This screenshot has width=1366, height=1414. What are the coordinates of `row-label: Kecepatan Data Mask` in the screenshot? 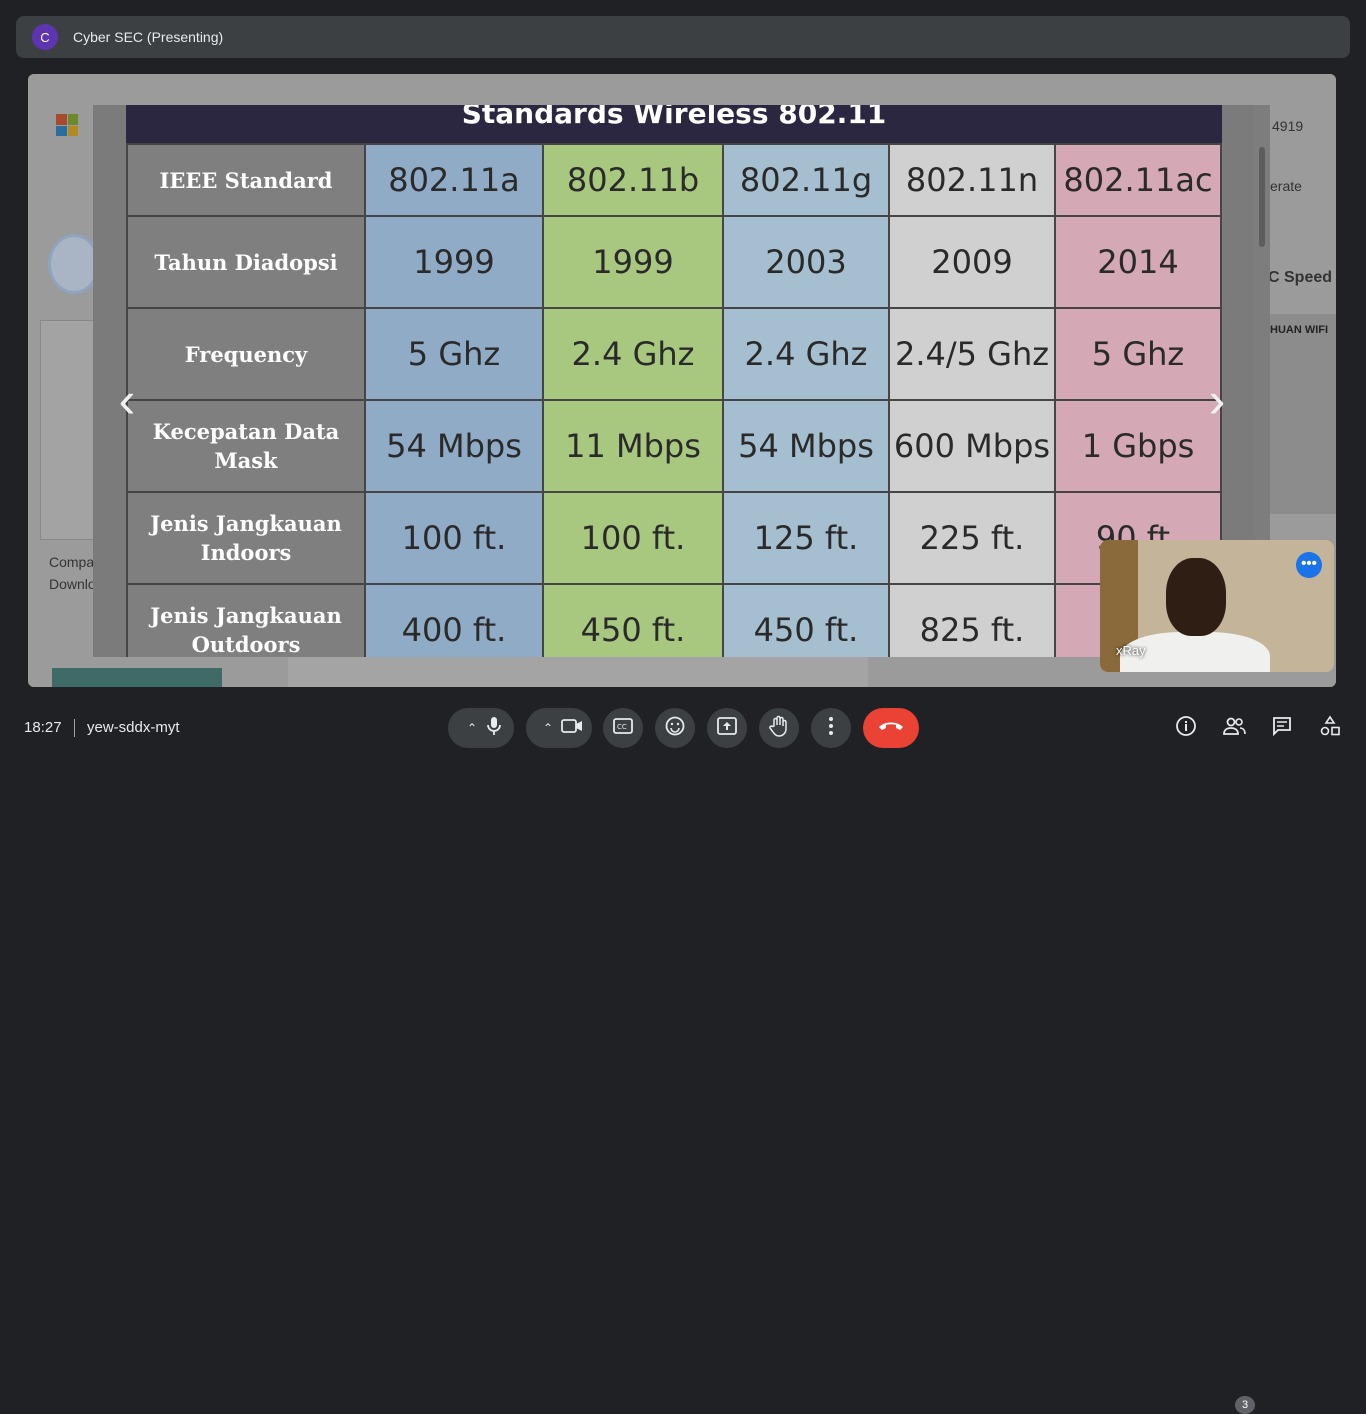 It's located at (246, 446).